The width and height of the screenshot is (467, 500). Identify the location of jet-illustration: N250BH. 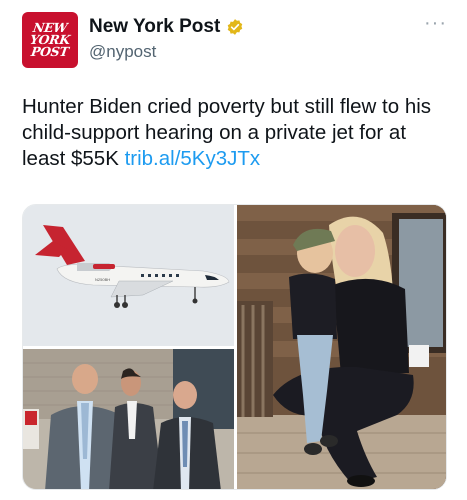
(128, 275).